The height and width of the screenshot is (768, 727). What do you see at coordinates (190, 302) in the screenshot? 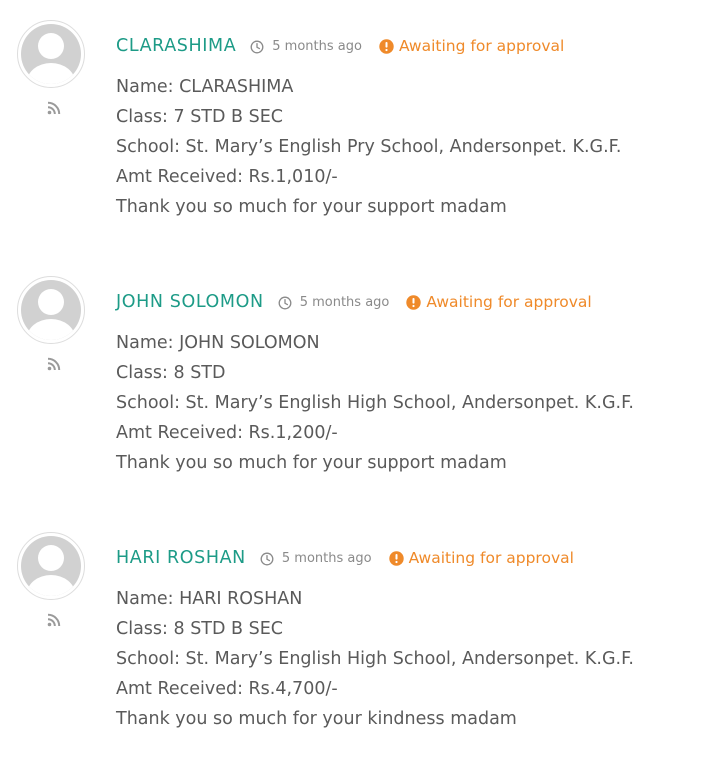
I see `comment-author-link: JOHN SOLOMON` at bounding box center [190, 302].